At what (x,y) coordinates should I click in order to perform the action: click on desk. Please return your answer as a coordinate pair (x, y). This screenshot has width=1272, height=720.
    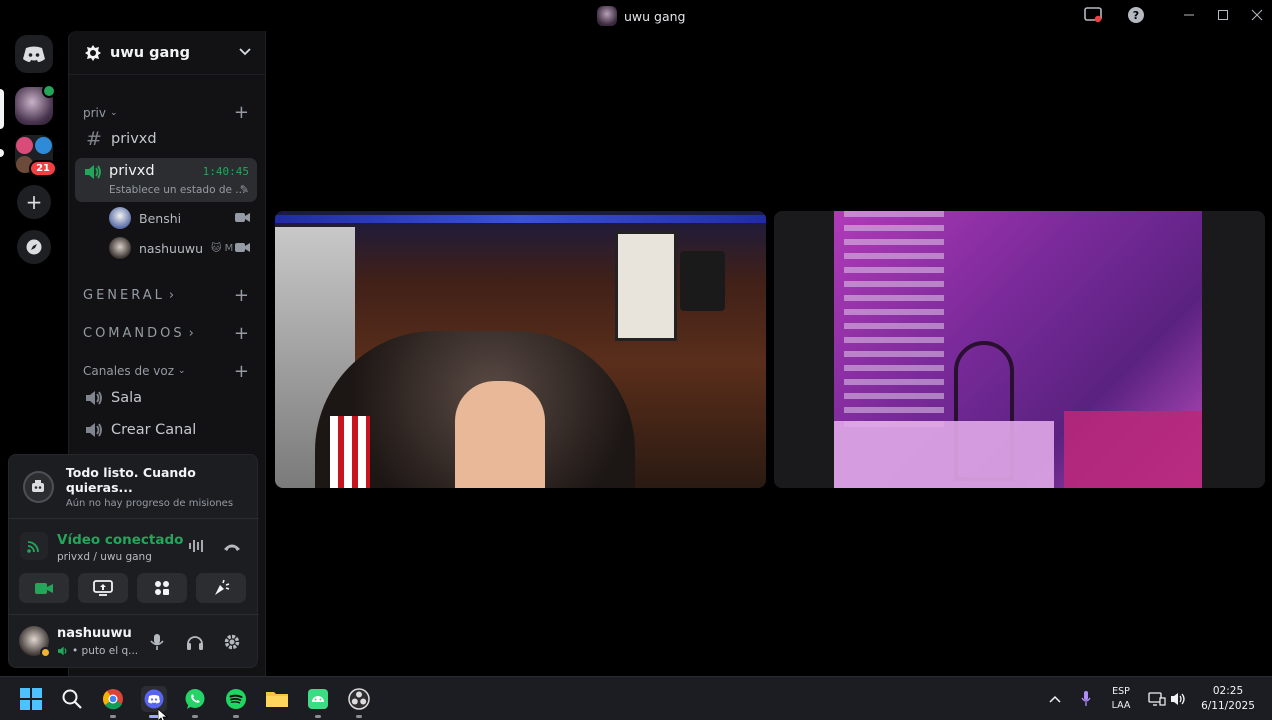
    Looking at the image, I should click on (944, 454).